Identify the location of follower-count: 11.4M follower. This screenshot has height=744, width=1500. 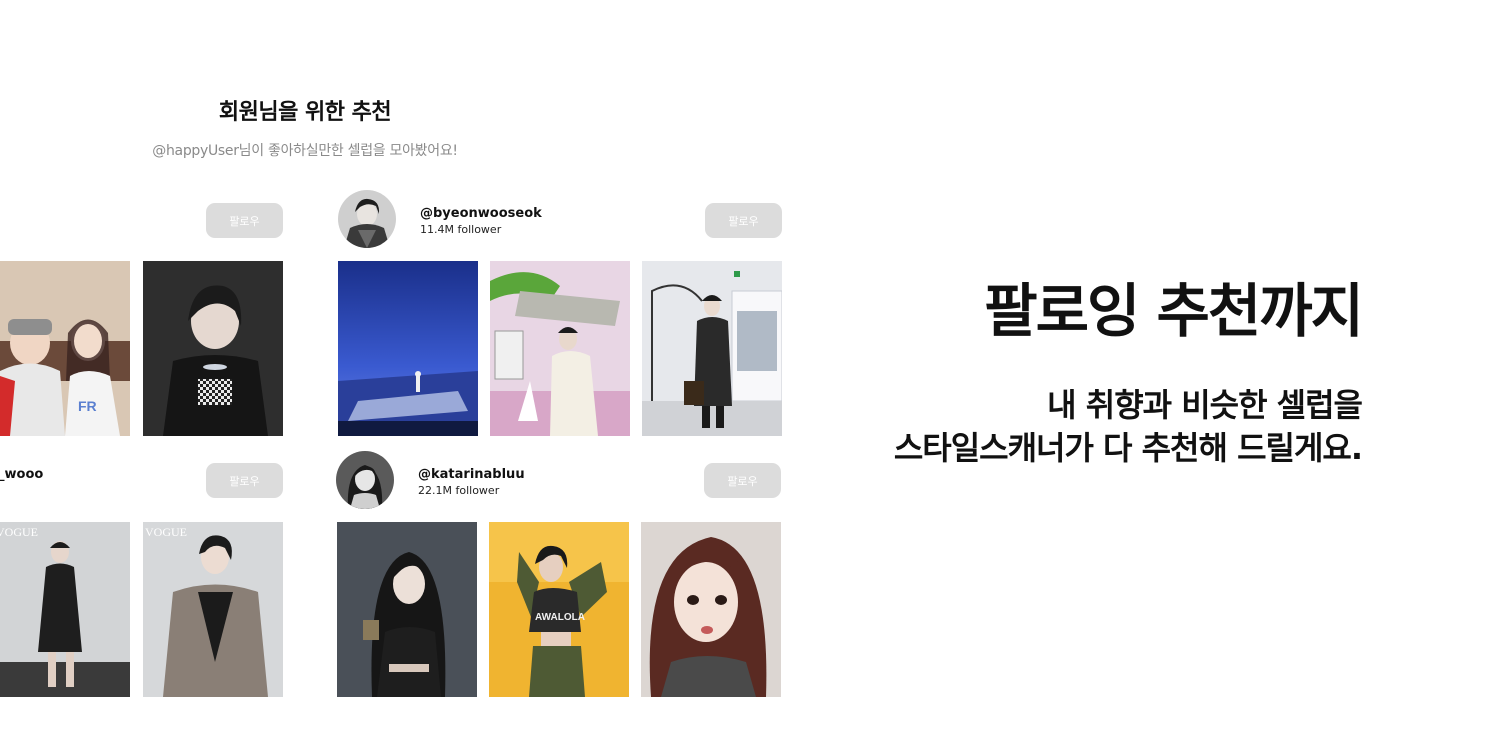
(461, 229).